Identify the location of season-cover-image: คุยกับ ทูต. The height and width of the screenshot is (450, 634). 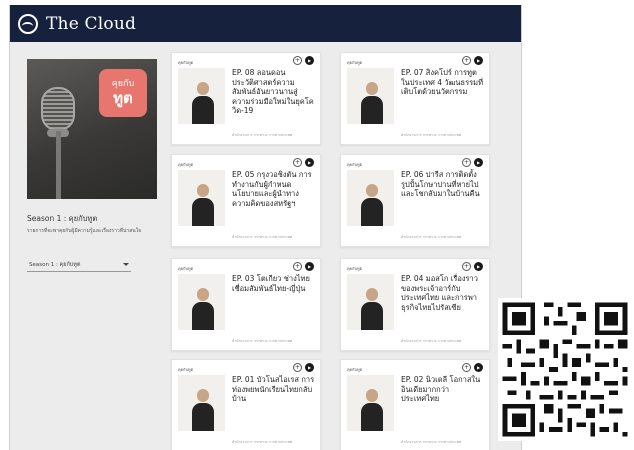
(92, 129).